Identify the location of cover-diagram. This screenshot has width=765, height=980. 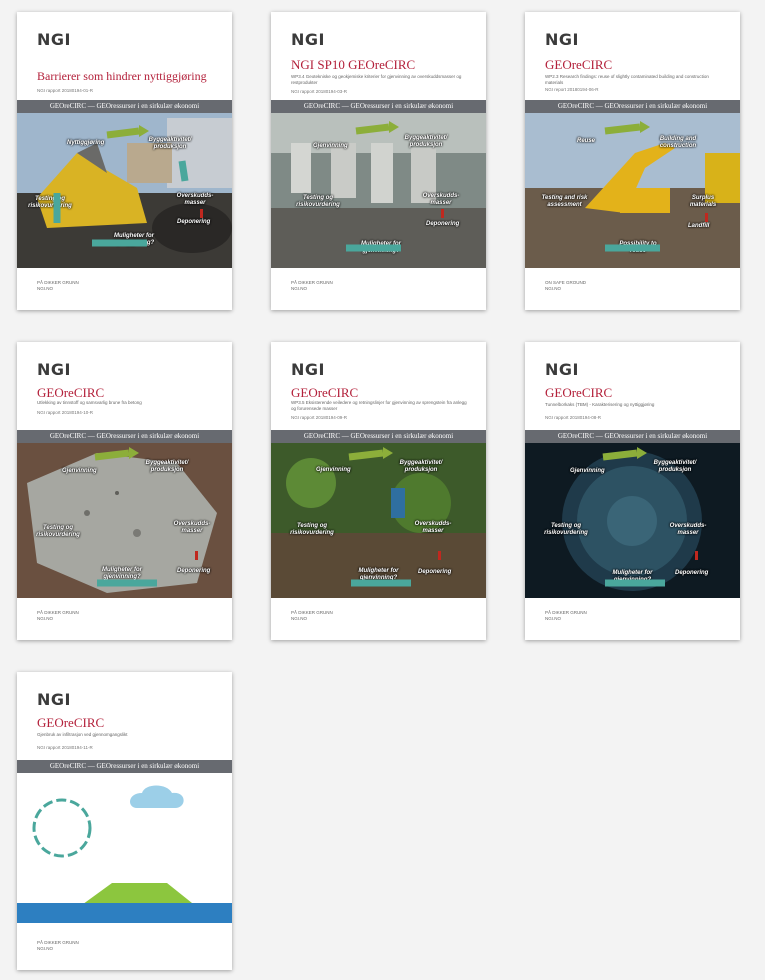
(124, 850).